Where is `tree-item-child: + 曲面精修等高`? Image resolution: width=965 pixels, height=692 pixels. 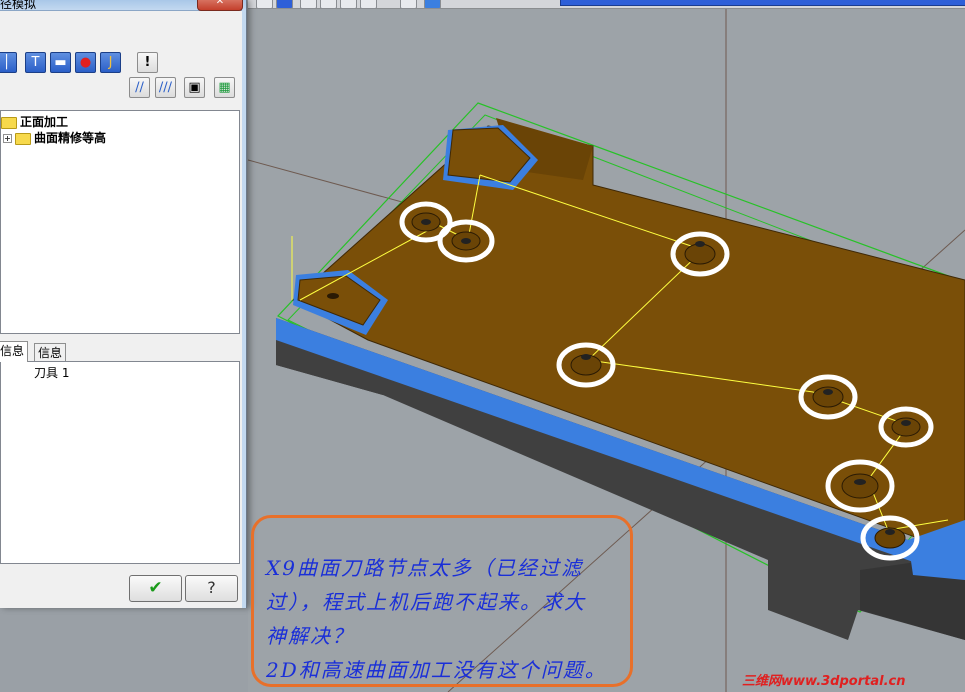 tree-item-child: + 曲面精修等高 is located at coordinates (54, 138).